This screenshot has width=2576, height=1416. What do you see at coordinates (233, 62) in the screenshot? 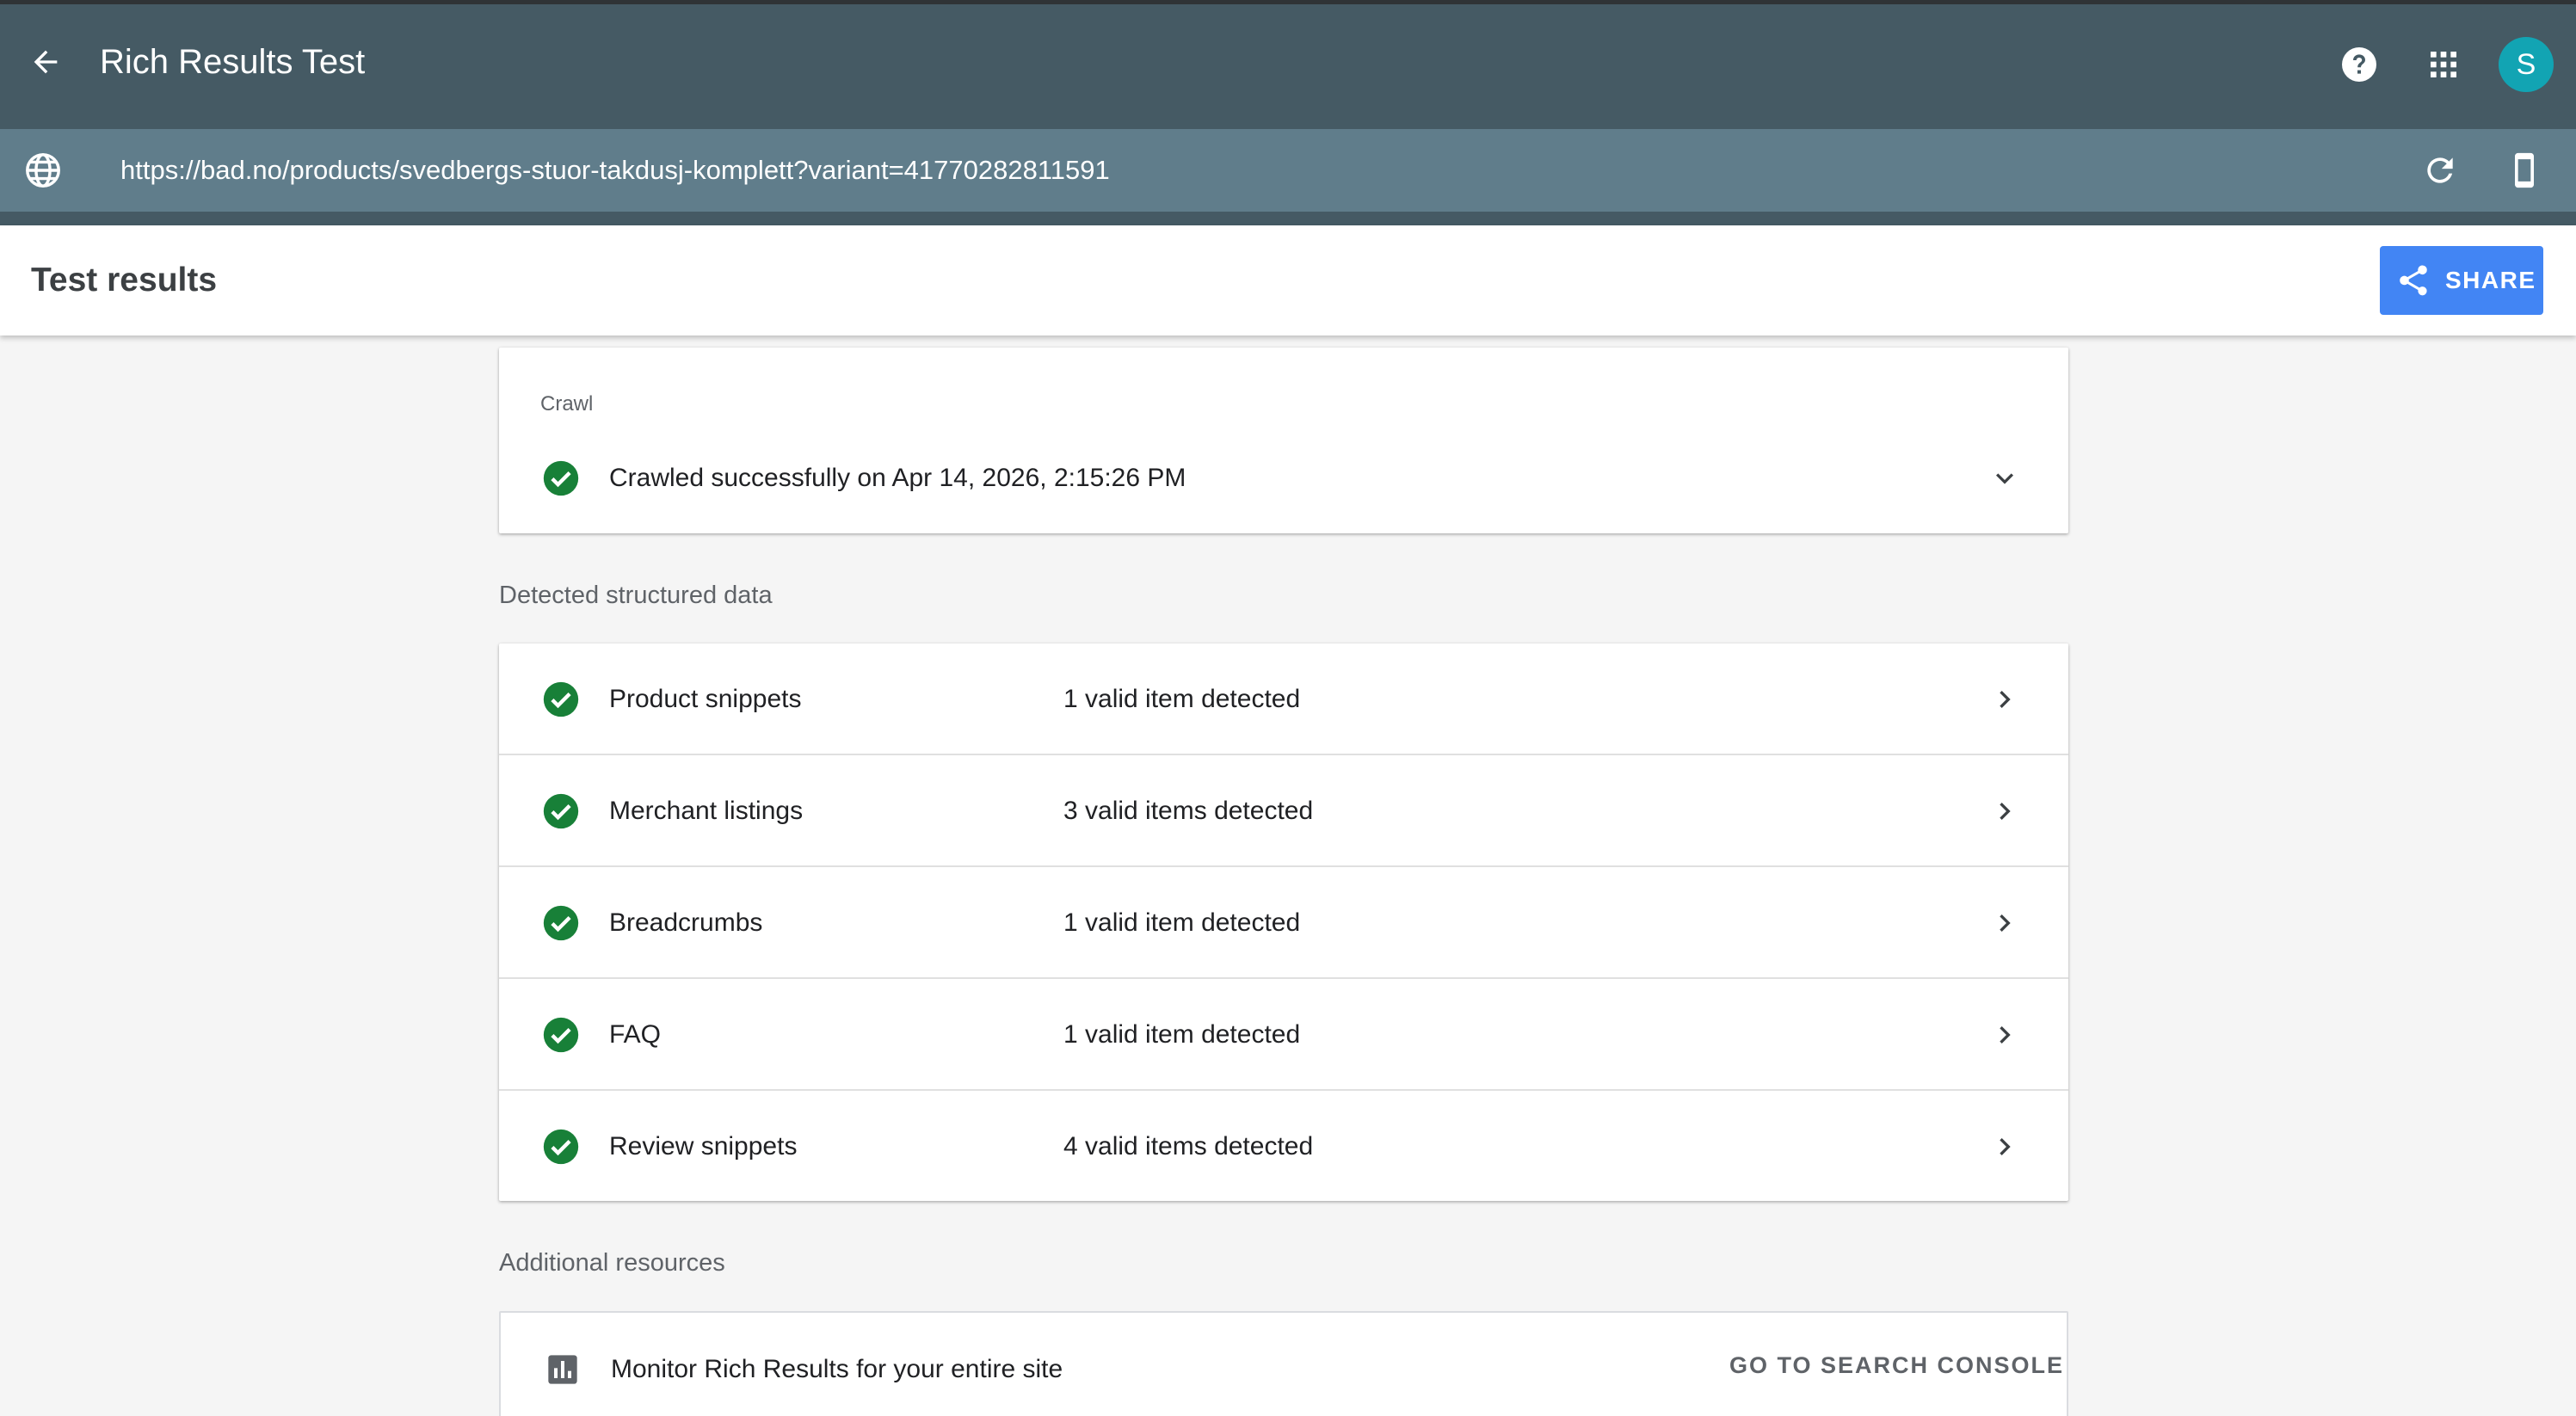
I see `app-title: Rich Results Test` at bounding box center [233, 62].